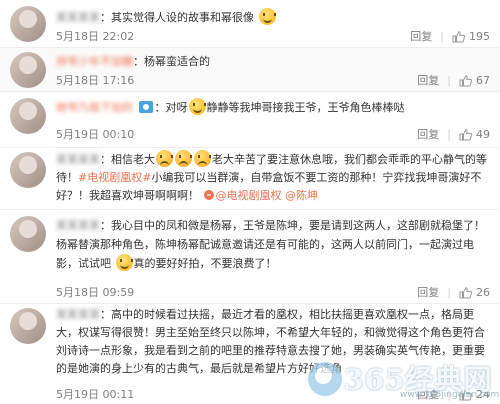  Describe the element at coordinates (305, 107) in the screenshot. I see `comment-text: 静静等我坤哥接我王爷，王爷角色棒棒哒` at that location.